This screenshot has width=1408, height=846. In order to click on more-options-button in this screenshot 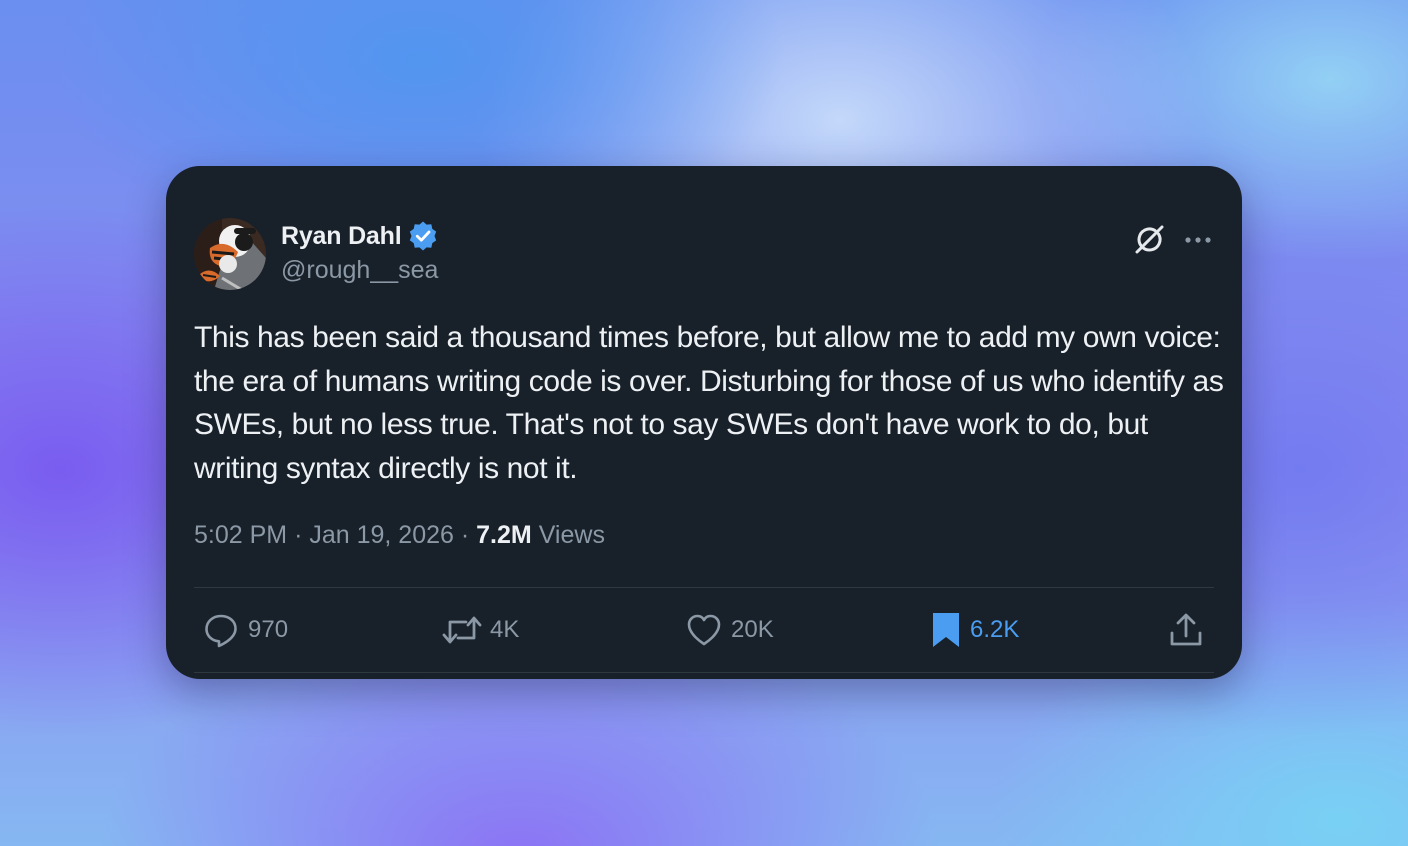, I will do `click(1198, 240)`.